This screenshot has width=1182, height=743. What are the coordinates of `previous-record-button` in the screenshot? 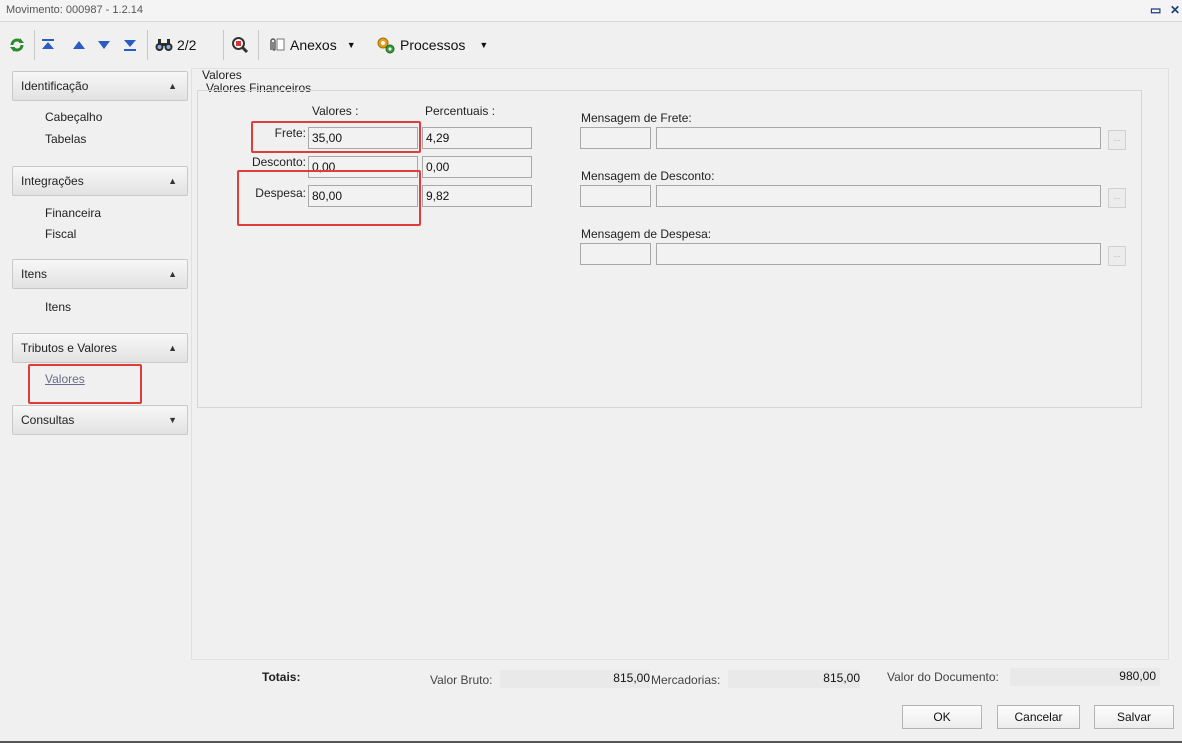 It's located at (79, 45).